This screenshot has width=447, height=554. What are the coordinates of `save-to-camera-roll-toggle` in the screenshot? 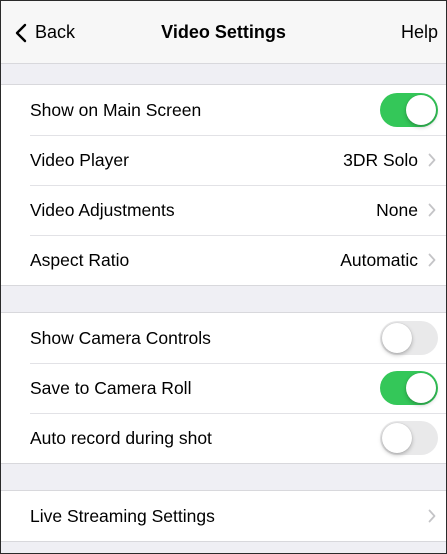 It's located at (409, 388).